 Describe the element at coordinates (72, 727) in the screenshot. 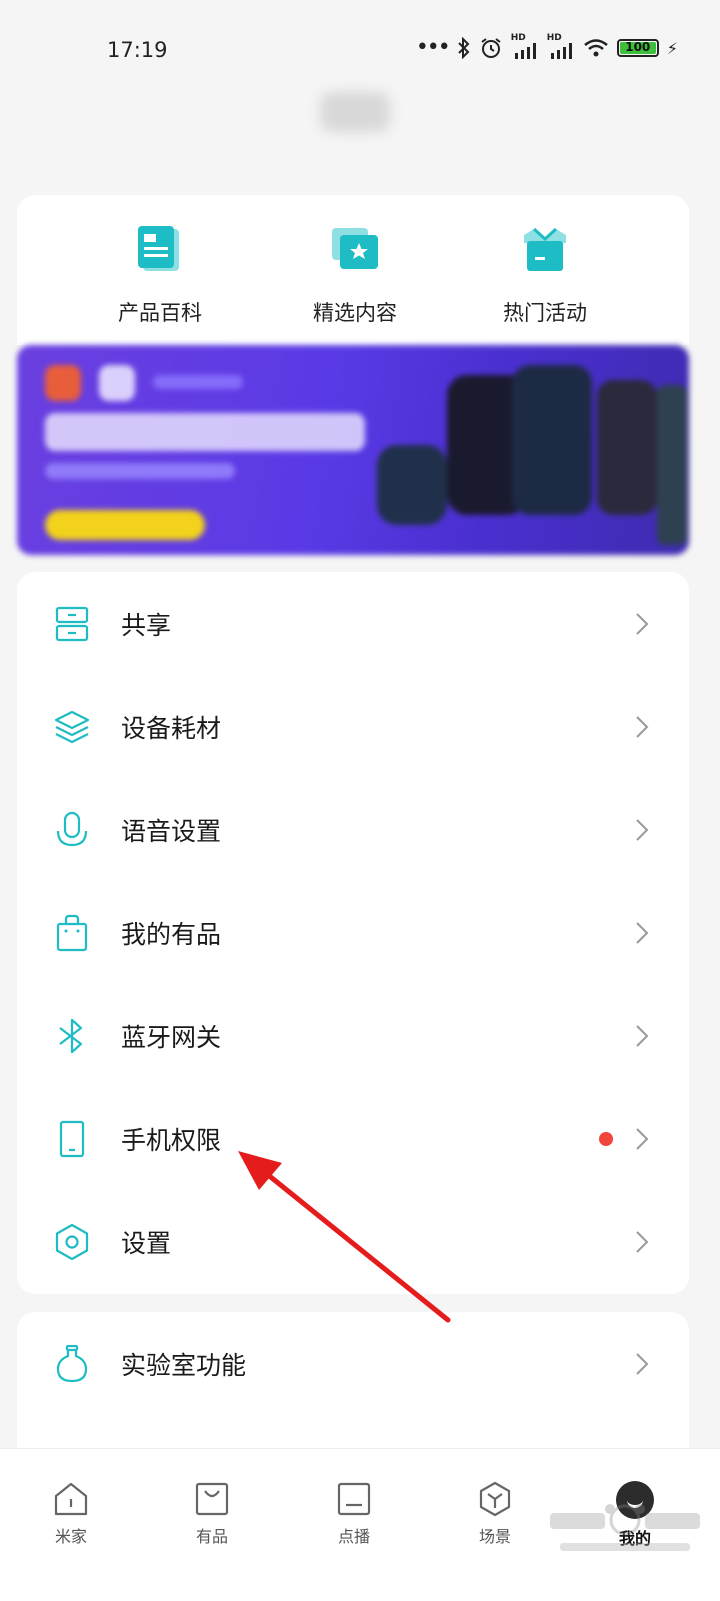

I see `layers-icon` at that location.